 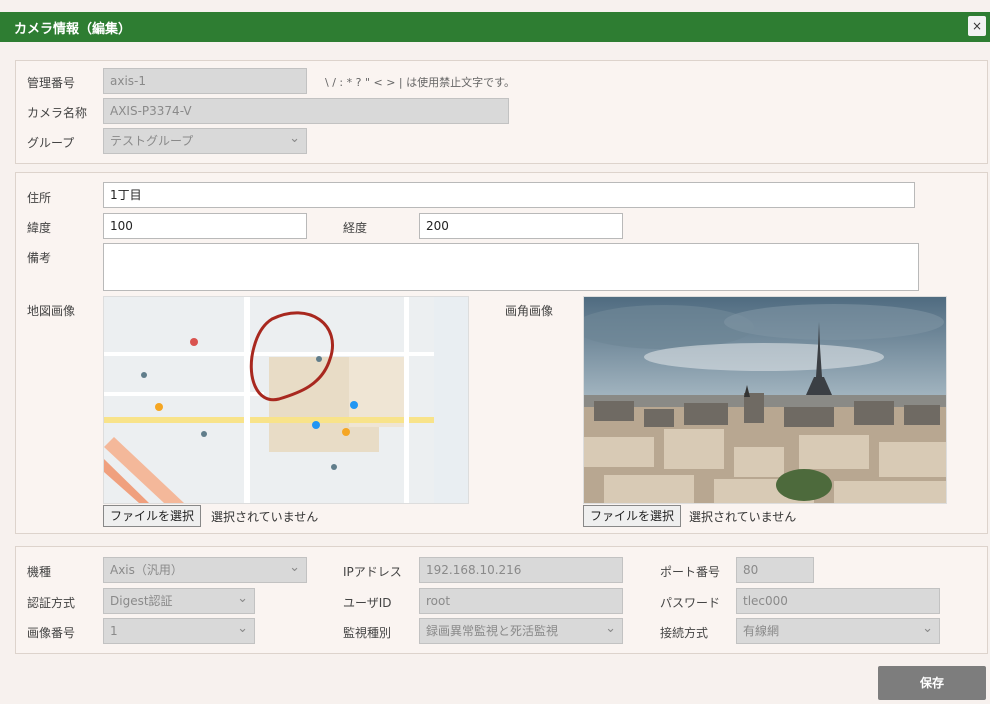 I want to click on model-select: Axis（汎用）, so click(x=205, y=570).